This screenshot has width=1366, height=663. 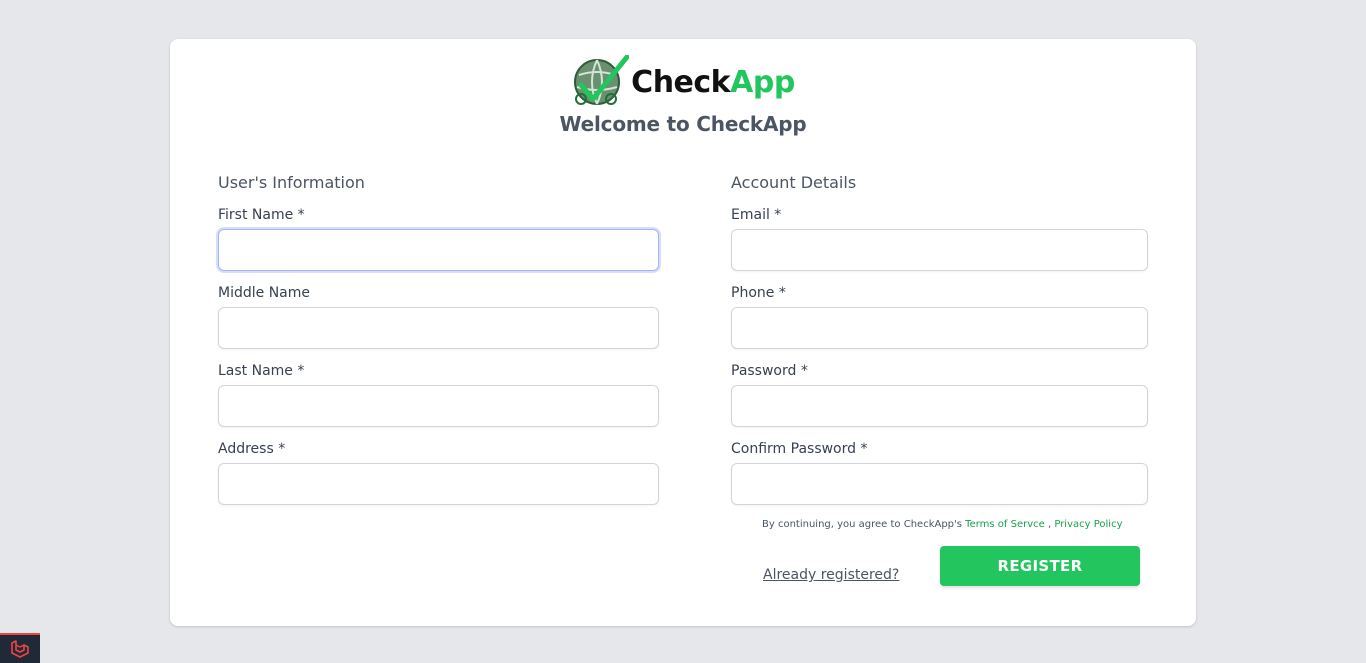 I want to click on terms-prefix: By continuing, you agree to CheckApp's, so click(x=864, y=524).